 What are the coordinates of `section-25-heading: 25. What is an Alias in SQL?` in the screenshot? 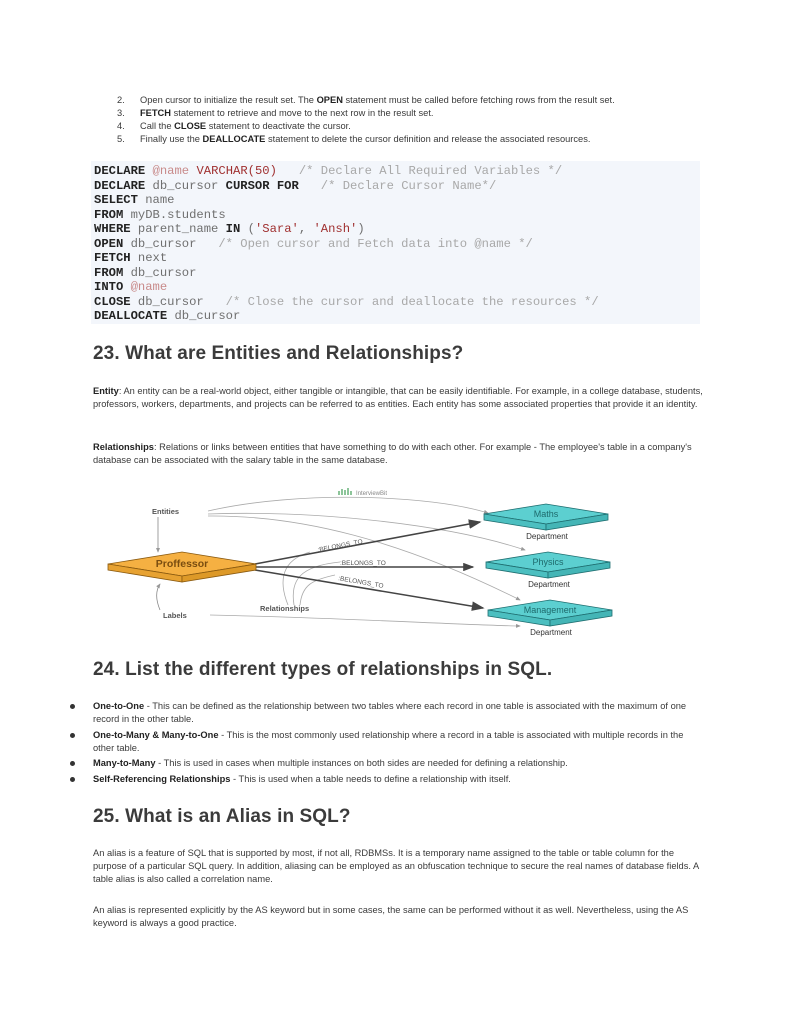 It's located at (222, 816).